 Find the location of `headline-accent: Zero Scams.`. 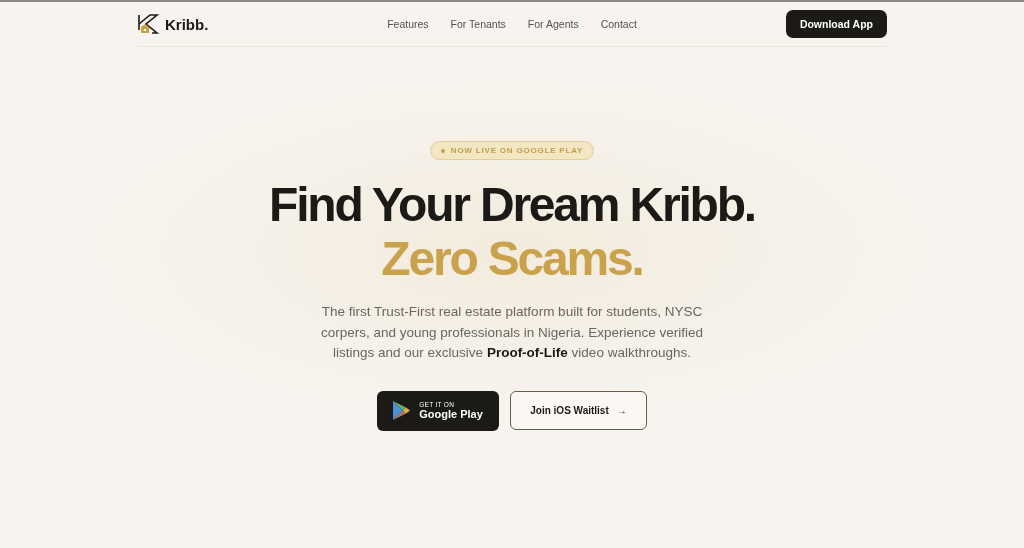

headline-accent: Zero Scams. is located at coordinates (512, 259).